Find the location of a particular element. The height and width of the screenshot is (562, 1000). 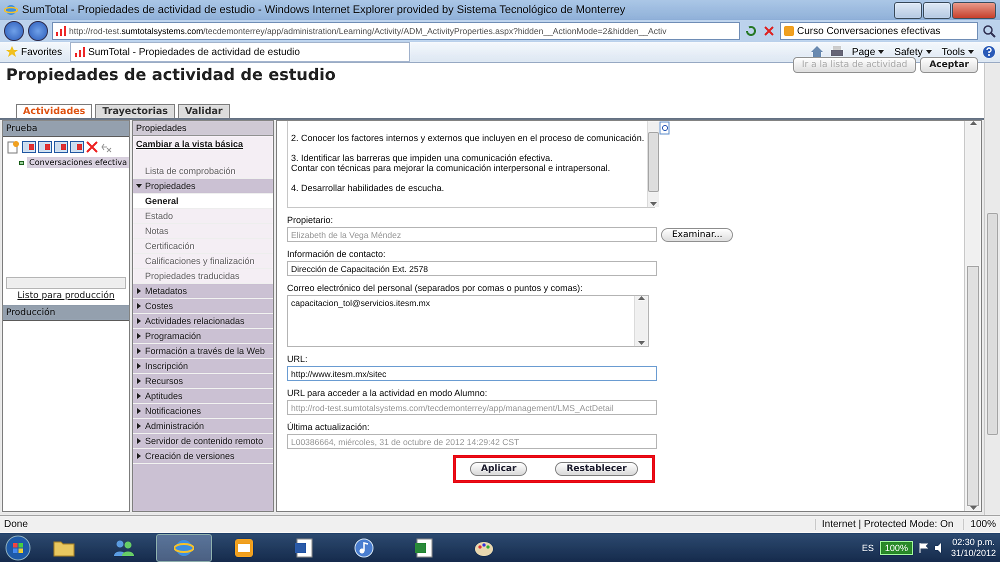

tab: Validar is located at coordinates (204, 111).